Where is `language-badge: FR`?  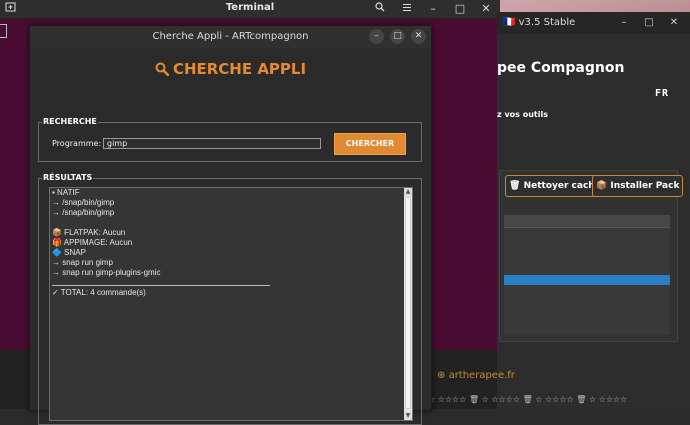
language-badge: FR is located at coordinates (662, 93).